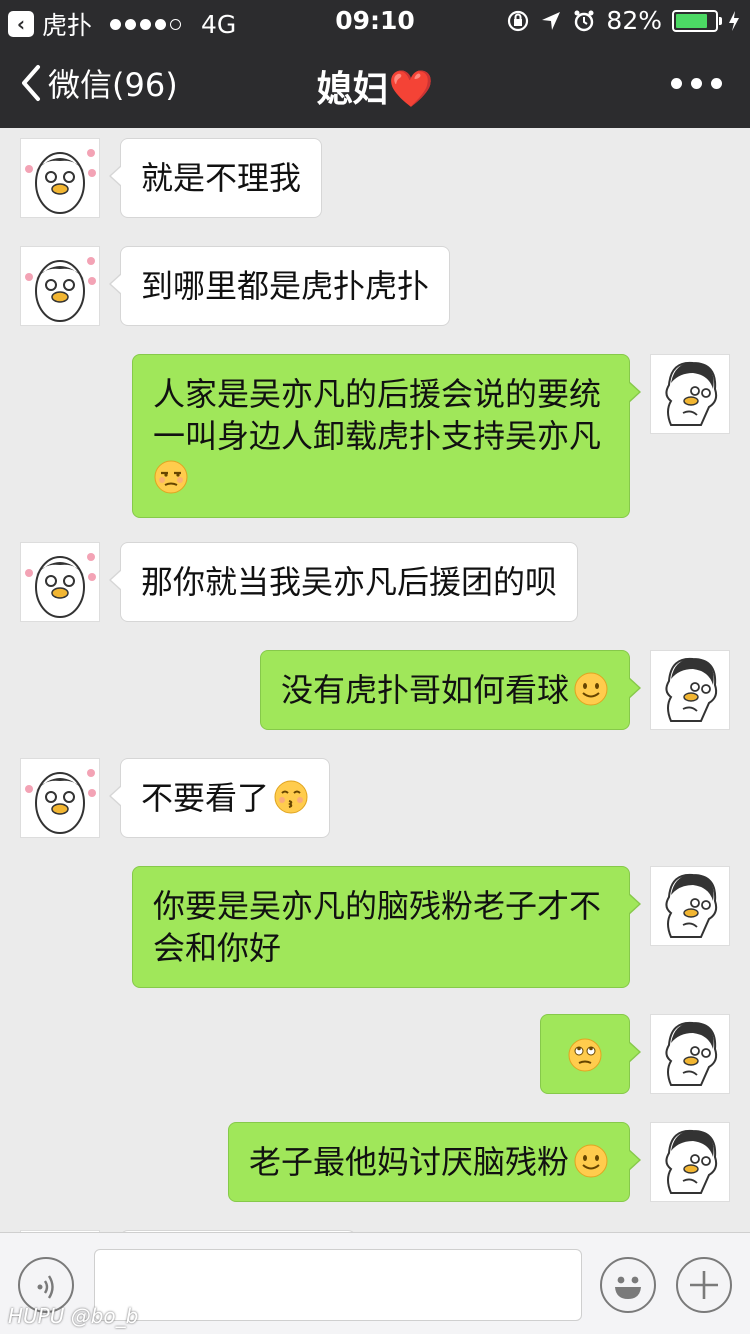 Image resolution: width=750 pixels, height=1334 pixels. I want to click on chat-title: 媳妇❤️, so click(375, 89).